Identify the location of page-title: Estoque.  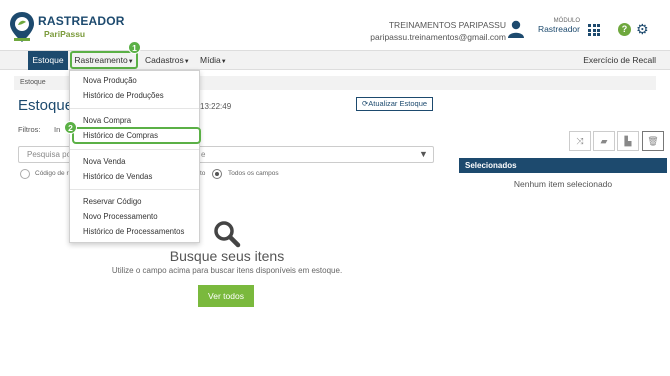
(46, 105).